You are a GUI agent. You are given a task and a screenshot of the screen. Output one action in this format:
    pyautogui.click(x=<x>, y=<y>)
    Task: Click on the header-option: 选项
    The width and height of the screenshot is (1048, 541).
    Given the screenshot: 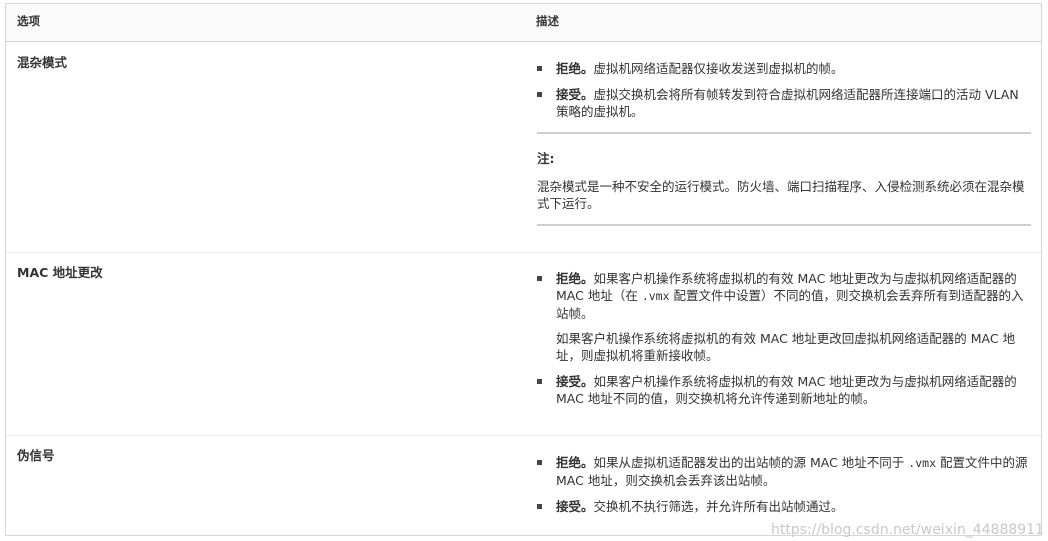 What is the action you would take?
    pyautogui.click(x=28, y=21)
    